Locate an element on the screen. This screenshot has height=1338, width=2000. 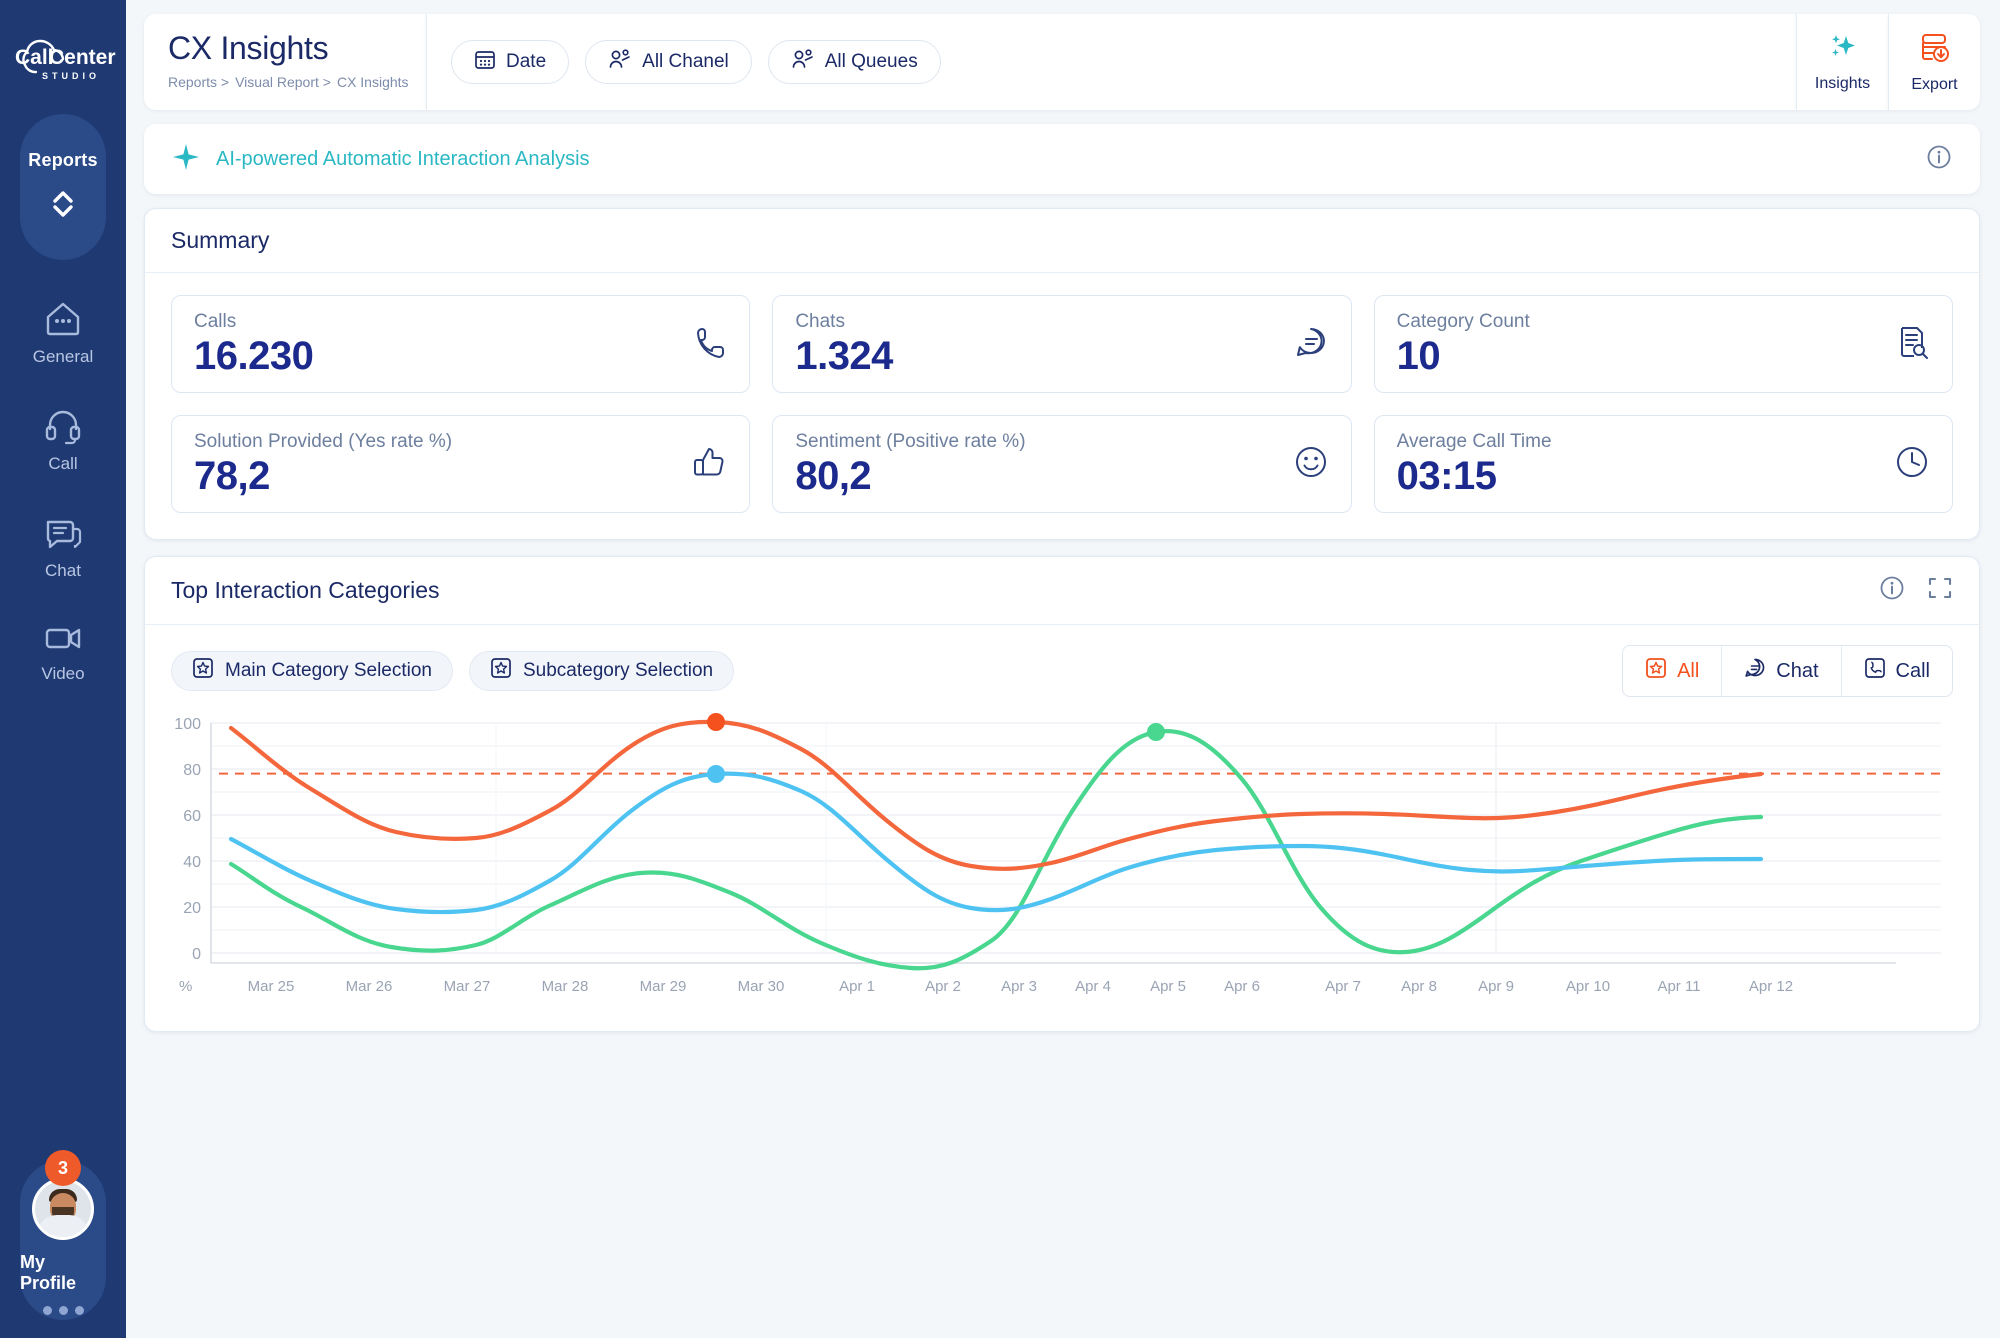
main-category-selection-button: Main Category Selection is located at coordinates (312, 671).